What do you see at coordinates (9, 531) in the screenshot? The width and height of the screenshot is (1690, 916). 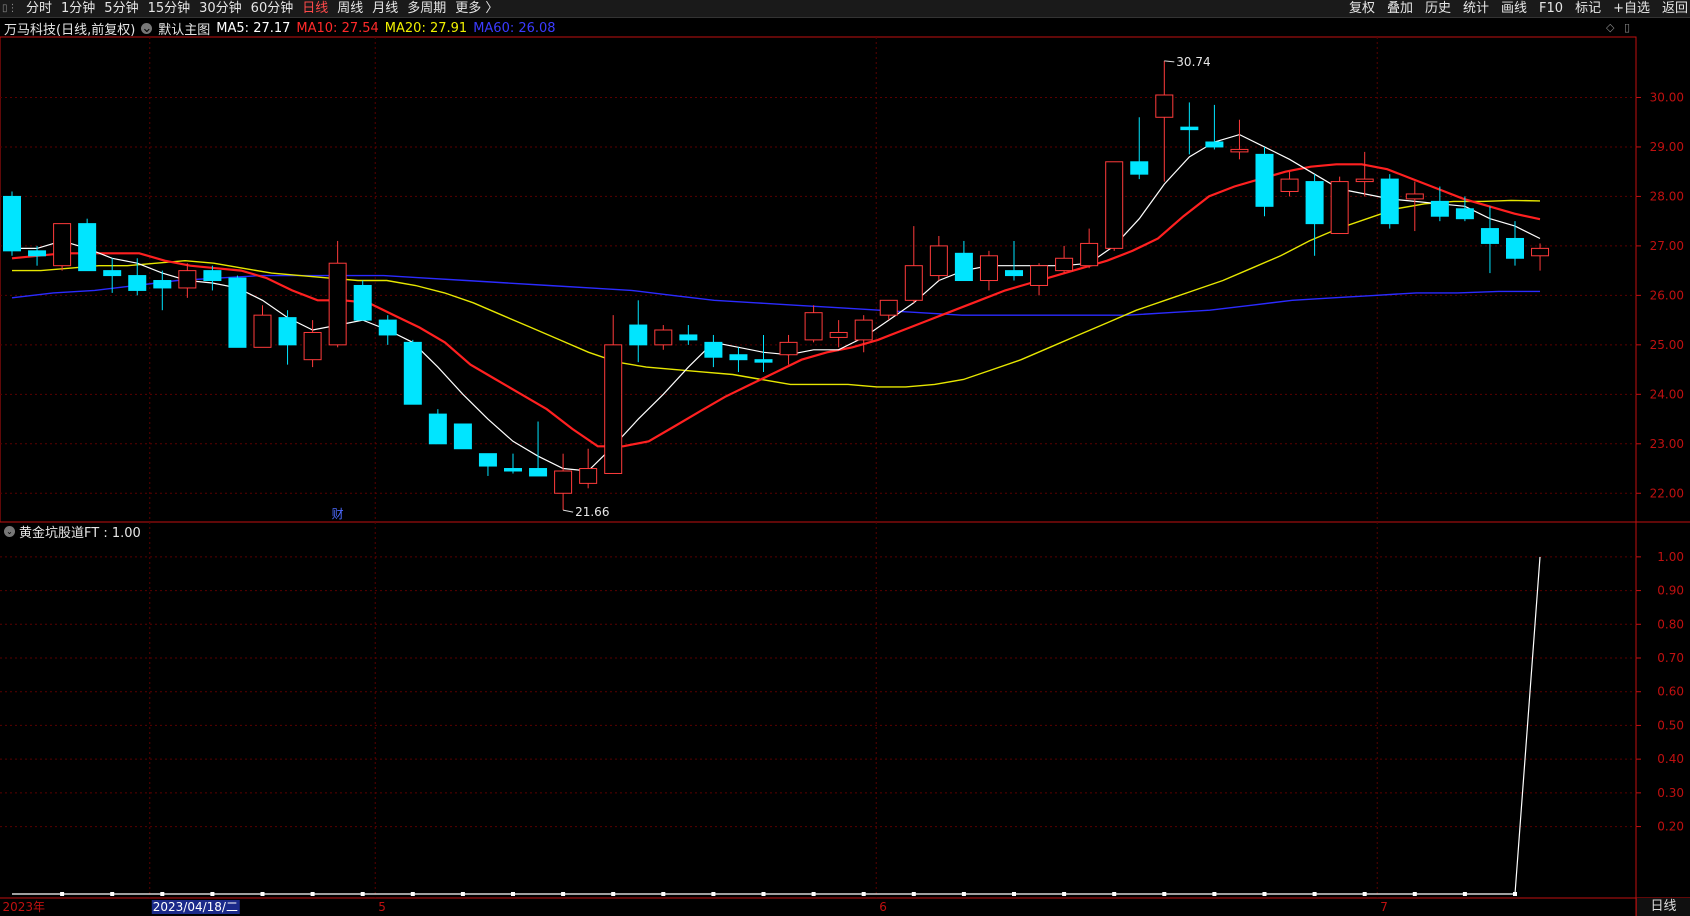 I see `indicator-settings-icon: ⌄` at bounding box center [9, 531].